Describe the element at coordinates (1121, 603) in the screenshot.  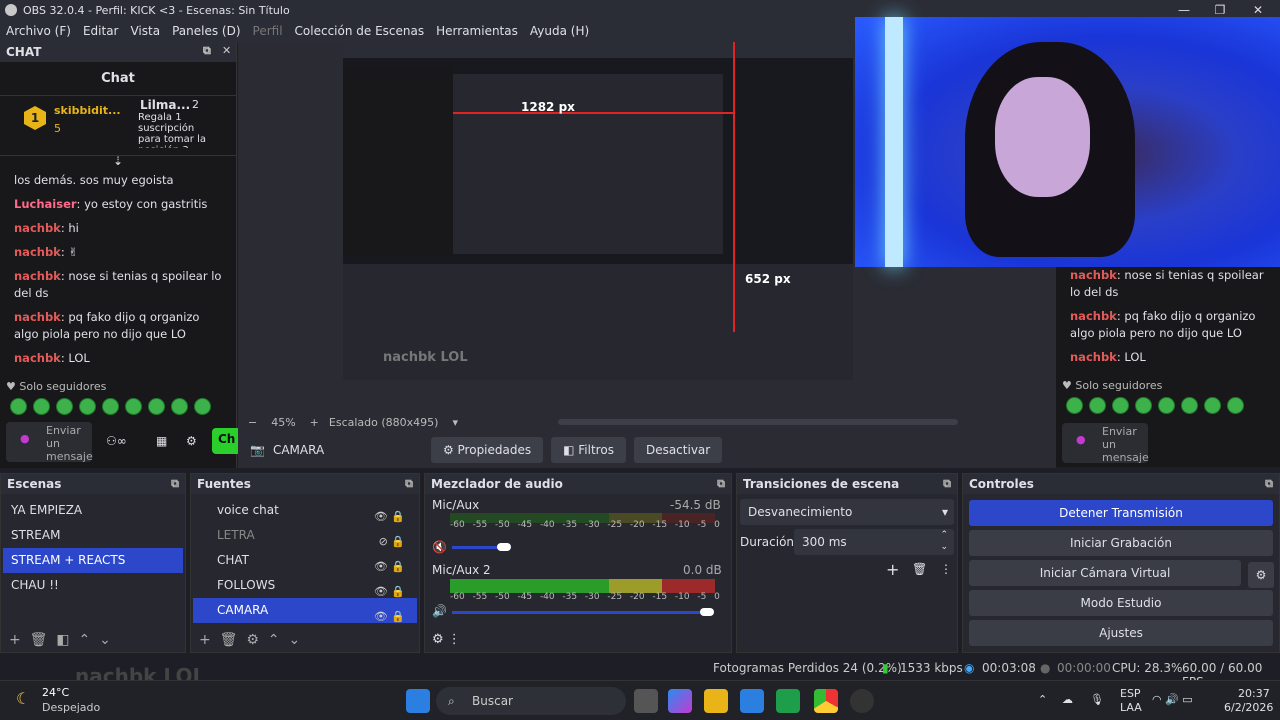
I see `studio-mode-button: Modo Estudio` at that location.